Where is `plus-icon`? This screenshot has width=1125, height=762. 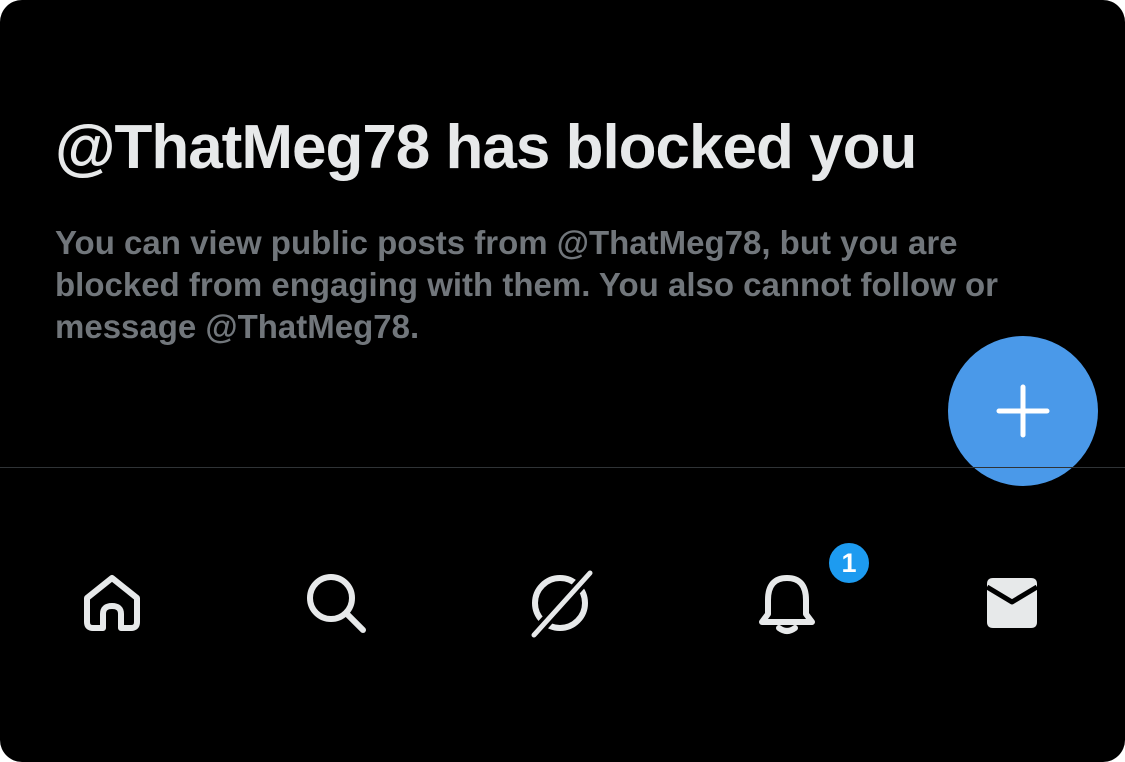 plus-icon is located at coordinates (1023, 411).